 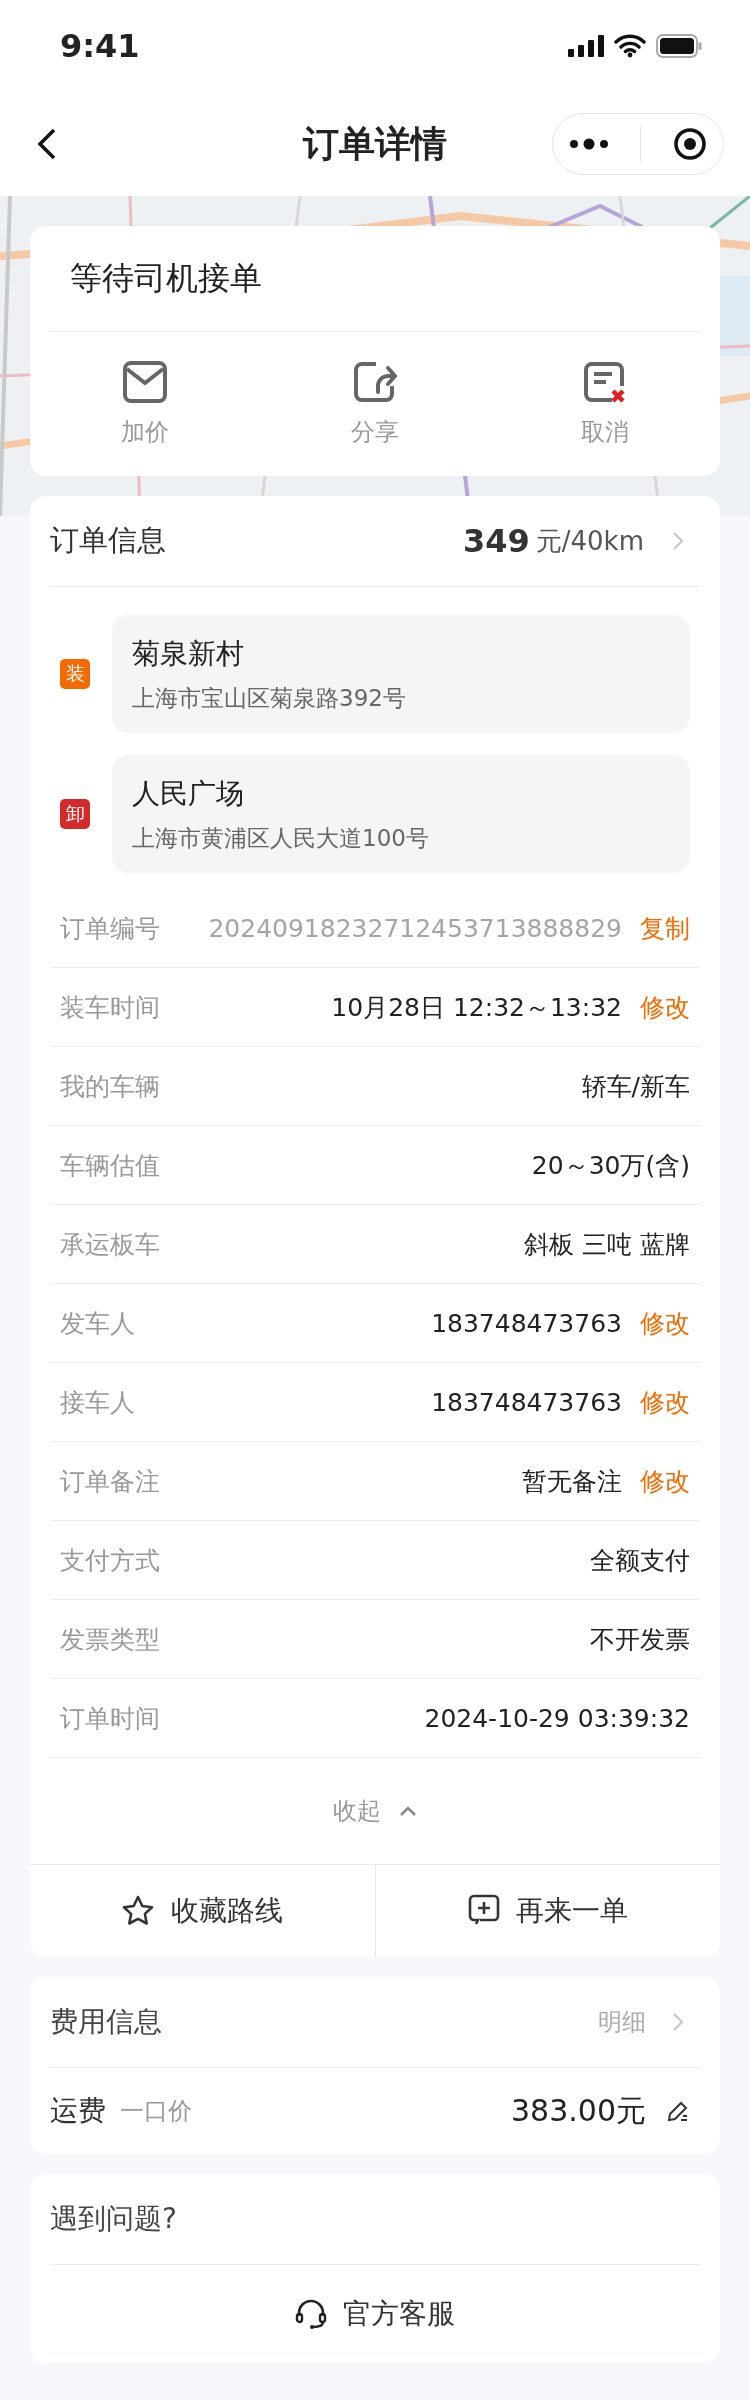 I want to click on row-value: 暂无备注, so click(x=572, y=1481).